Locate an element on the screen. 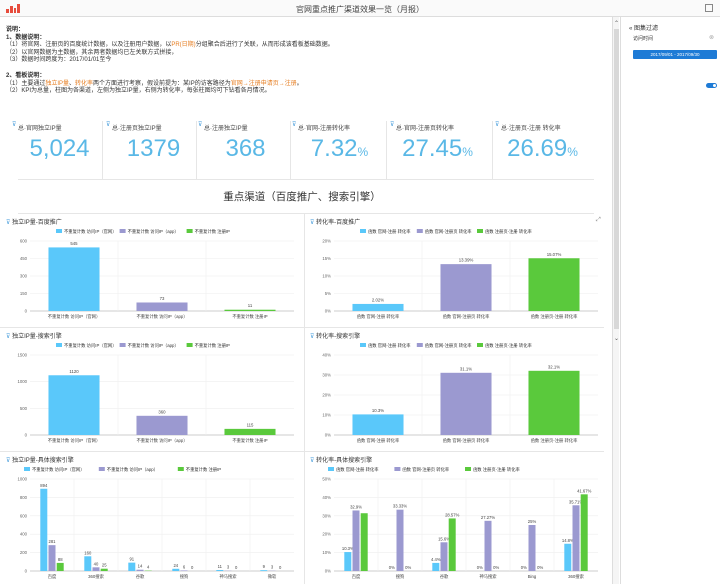 The width and height of the screenshot is (720, 584). kpi-card: ⊽ 总·官网独立IP量 5,024 is located at coordinates (59, 152).